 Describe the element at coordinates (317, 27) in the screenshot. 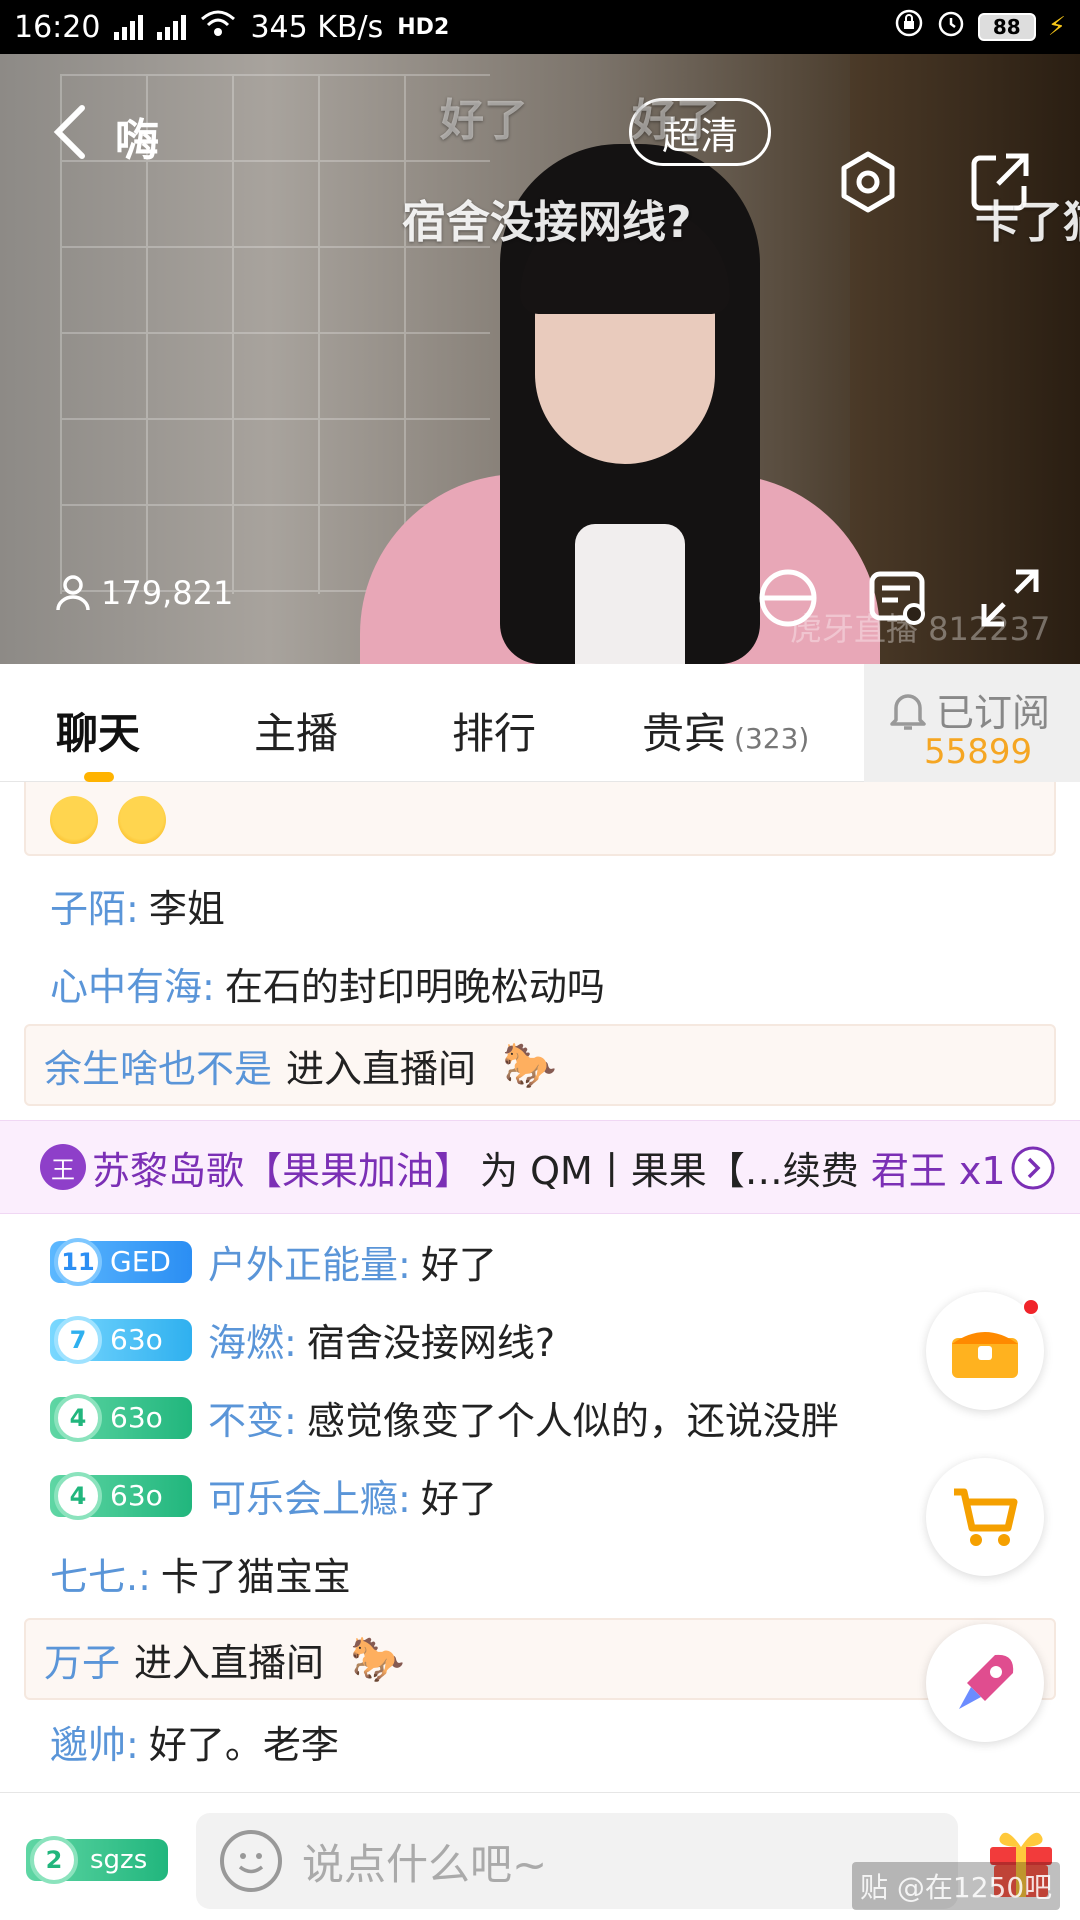

I see `net-speed: 345 KB/s` at that location.